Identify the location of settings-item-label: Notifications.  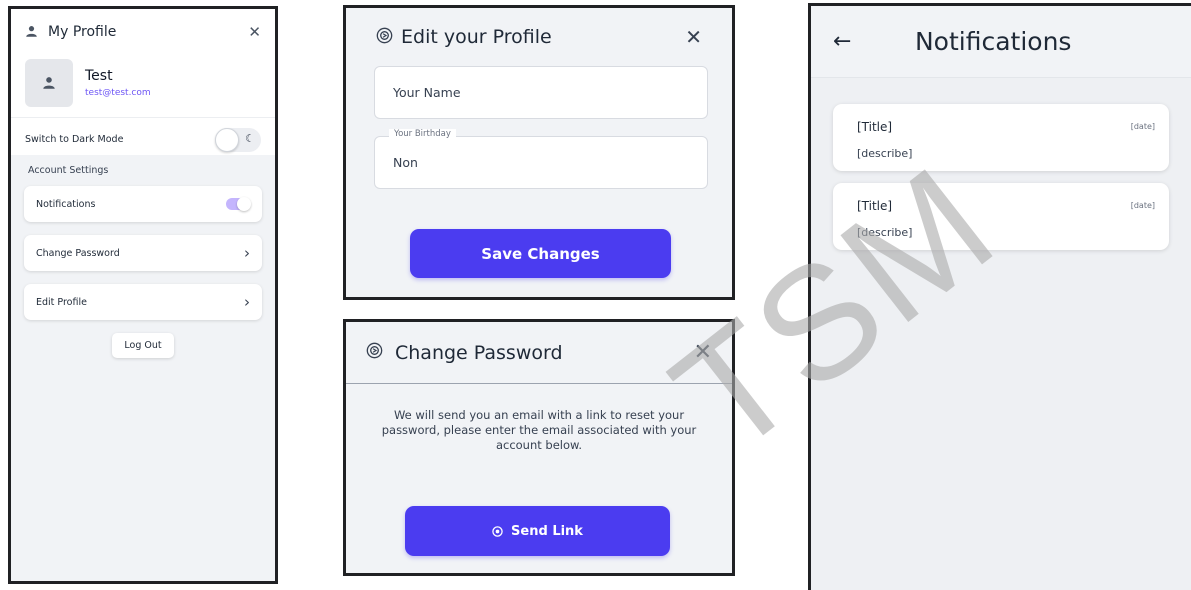
(66, 204).